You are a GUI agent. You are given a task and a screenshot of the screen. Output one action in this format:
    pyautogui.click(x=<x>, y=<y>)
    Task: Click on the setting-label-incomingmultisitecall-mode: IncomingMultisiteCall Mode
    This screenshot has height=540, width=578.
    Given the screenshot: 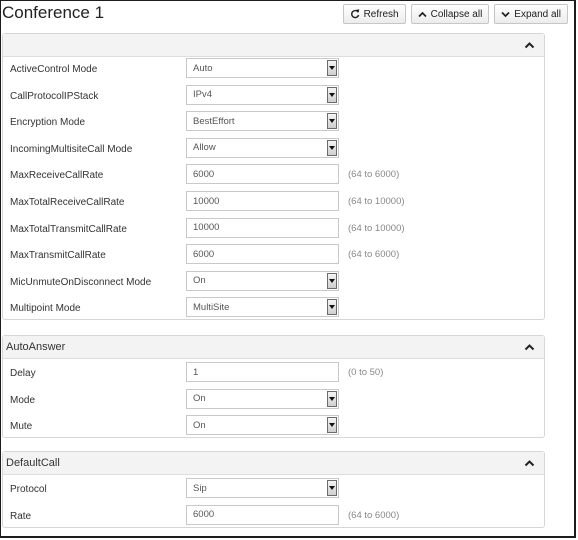 What is the action you would take?
    pyautogui.click(x=71, y=149)
    